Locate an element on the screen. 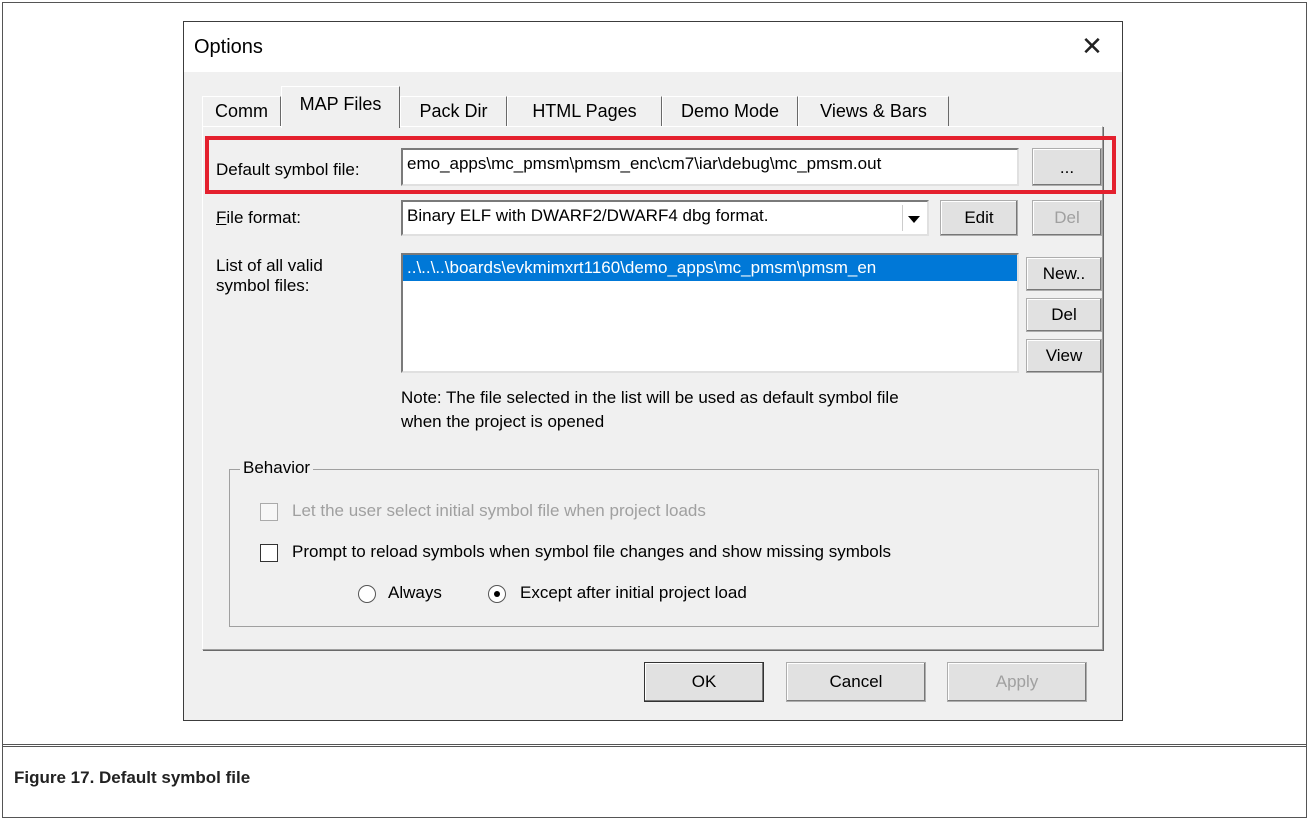 The image size is (1309, 820). cancel-button: Cancel is located at coordinates (856, 682).